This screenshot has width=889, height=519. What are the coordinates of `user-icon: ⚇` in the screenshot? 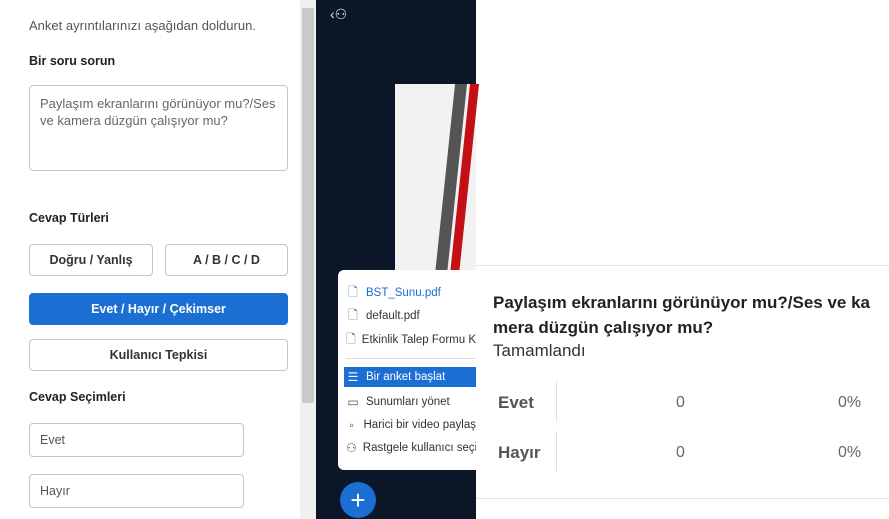 It's located at (351, 448).